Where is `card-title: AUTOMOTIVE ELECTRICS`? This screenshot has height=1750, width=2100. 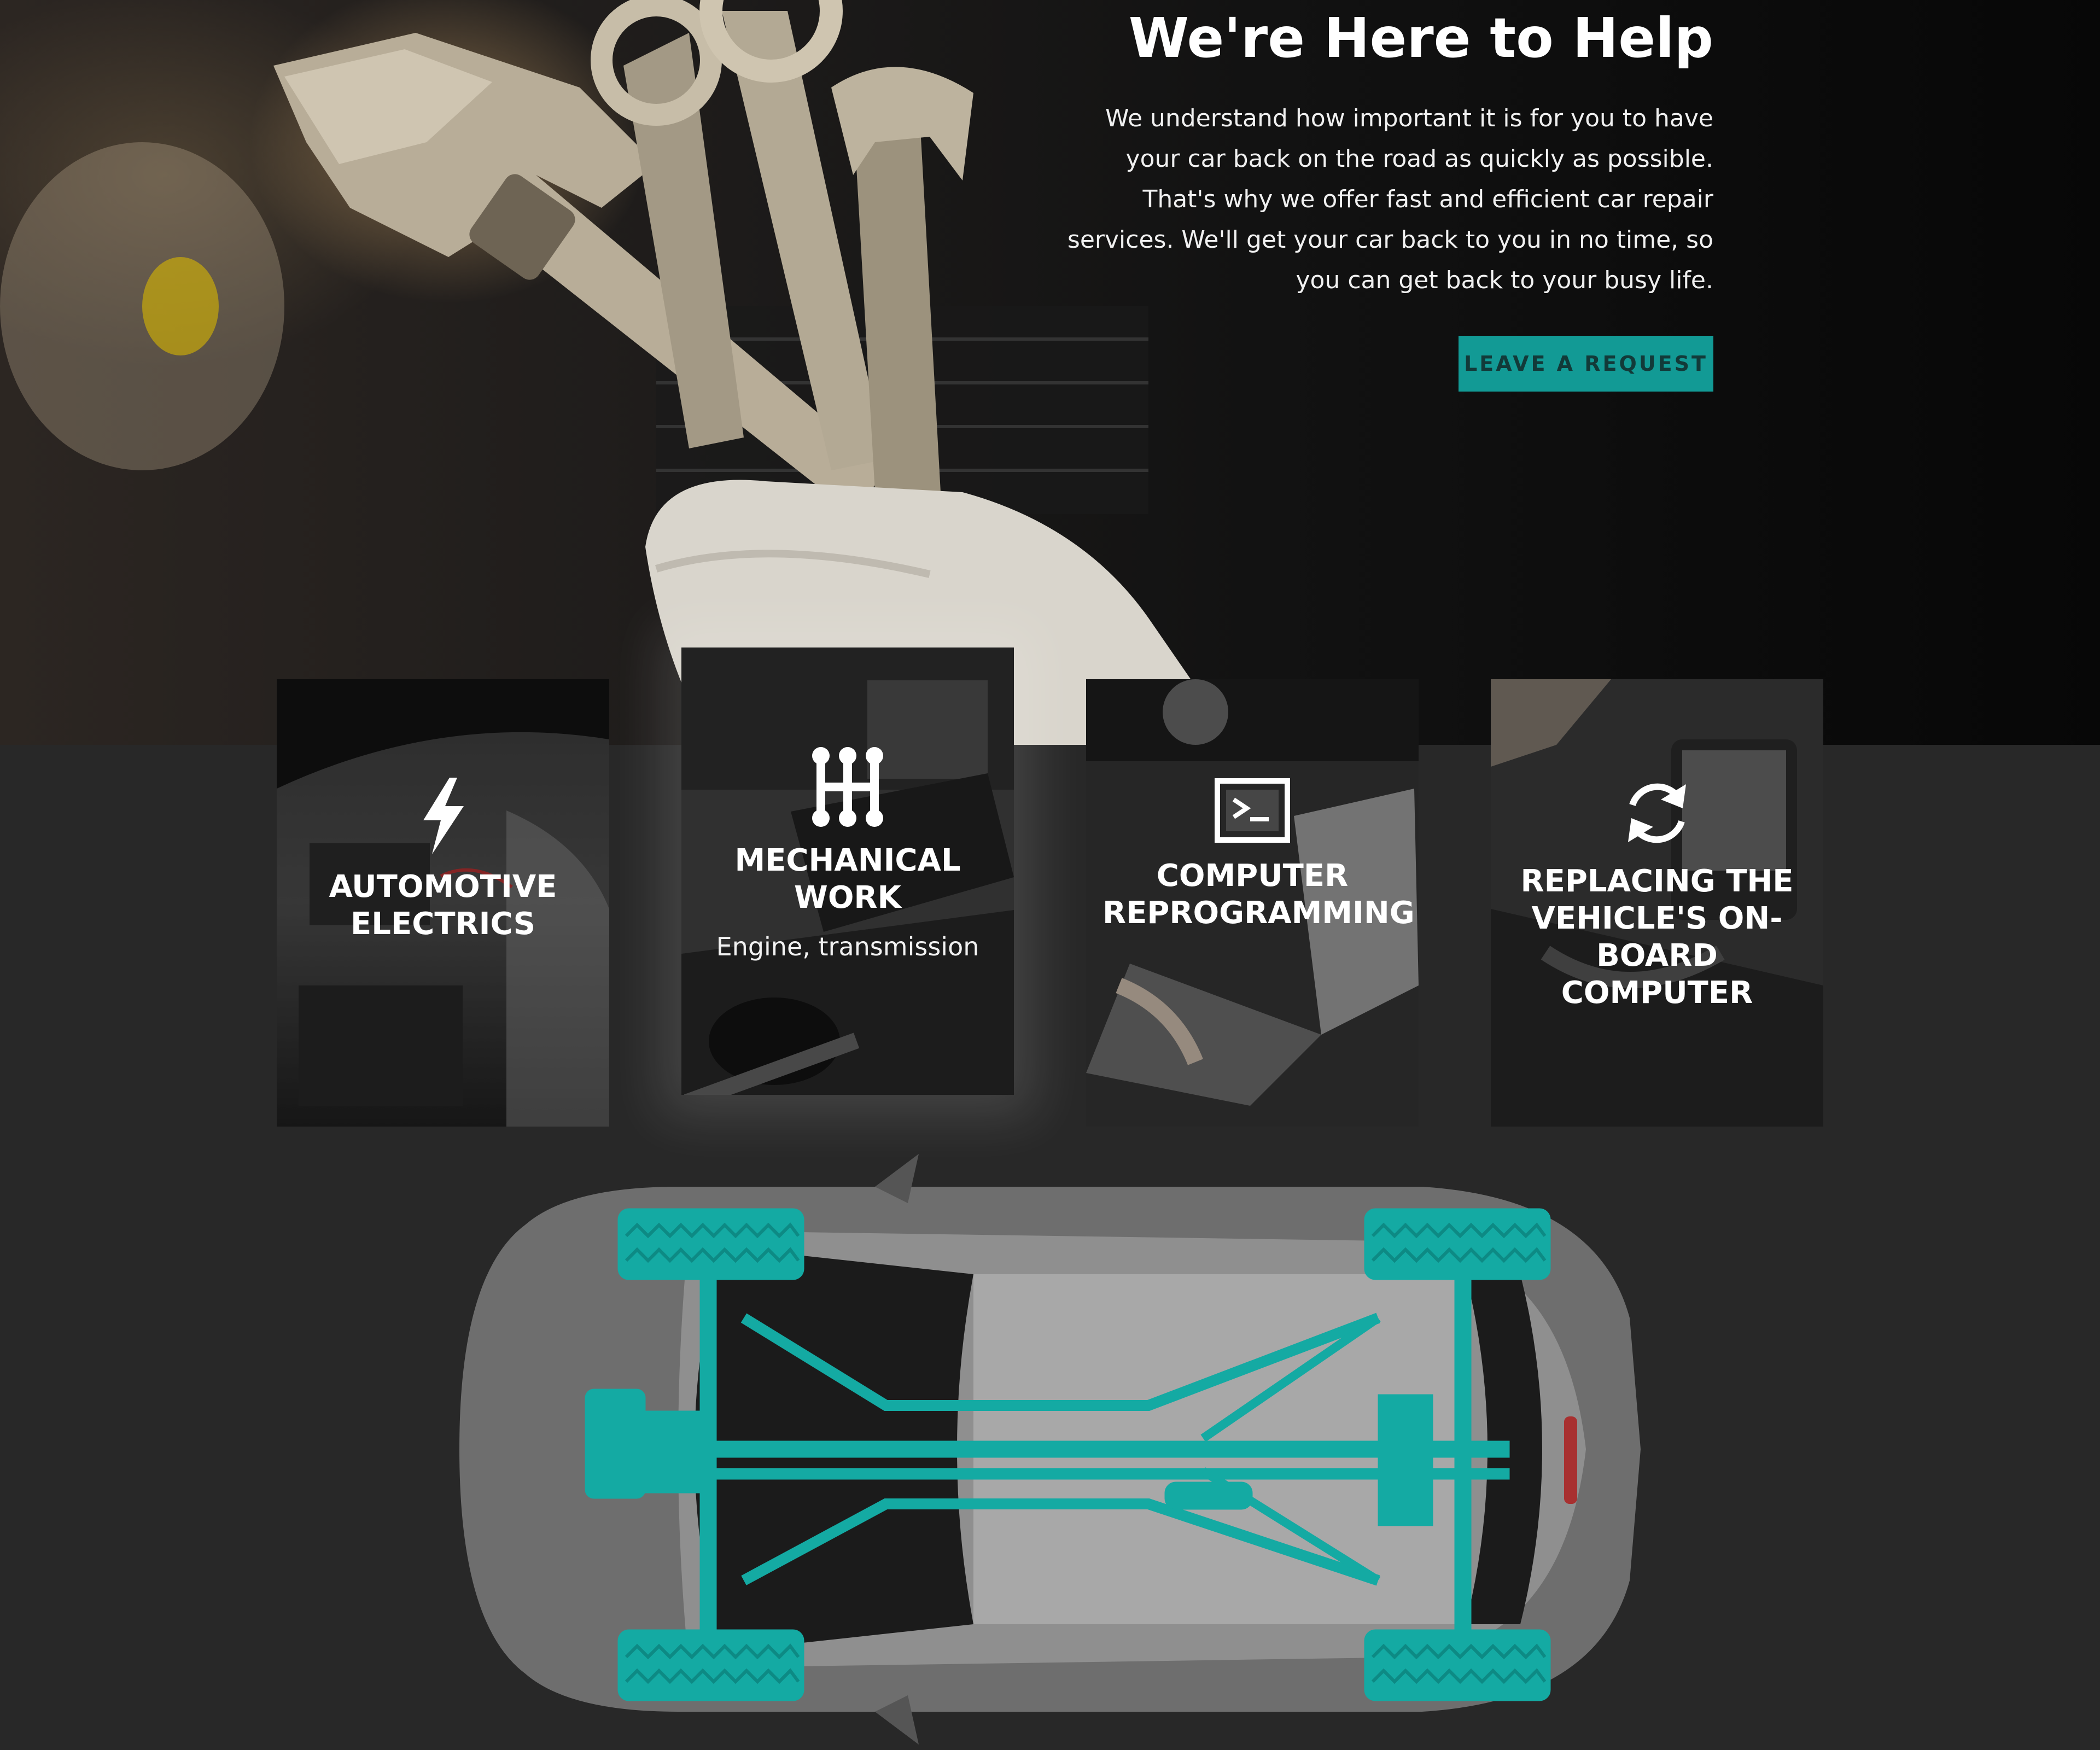
card-title: AUTOMOTIVE ELECTRICS is located at coordinates (443, 905).